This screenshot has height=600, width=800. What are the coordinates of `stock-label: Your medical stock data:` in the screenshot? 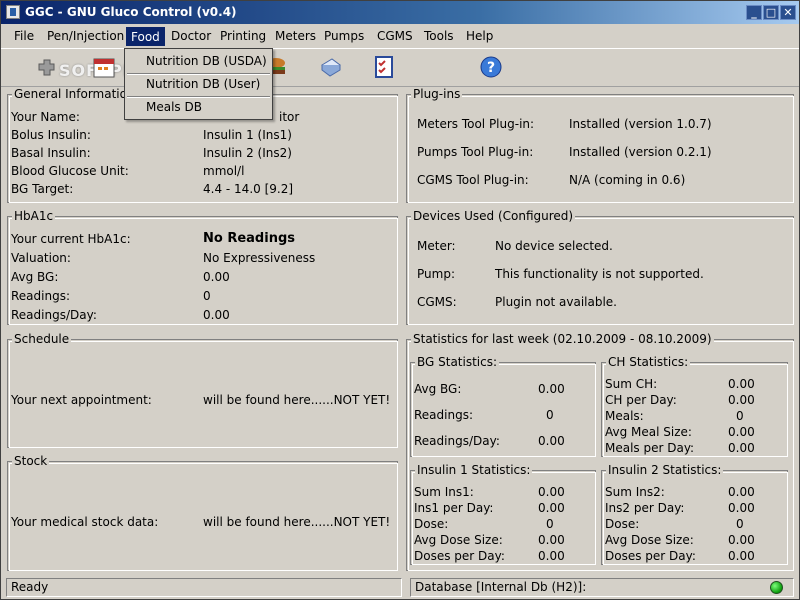 It's located at (85, 522).